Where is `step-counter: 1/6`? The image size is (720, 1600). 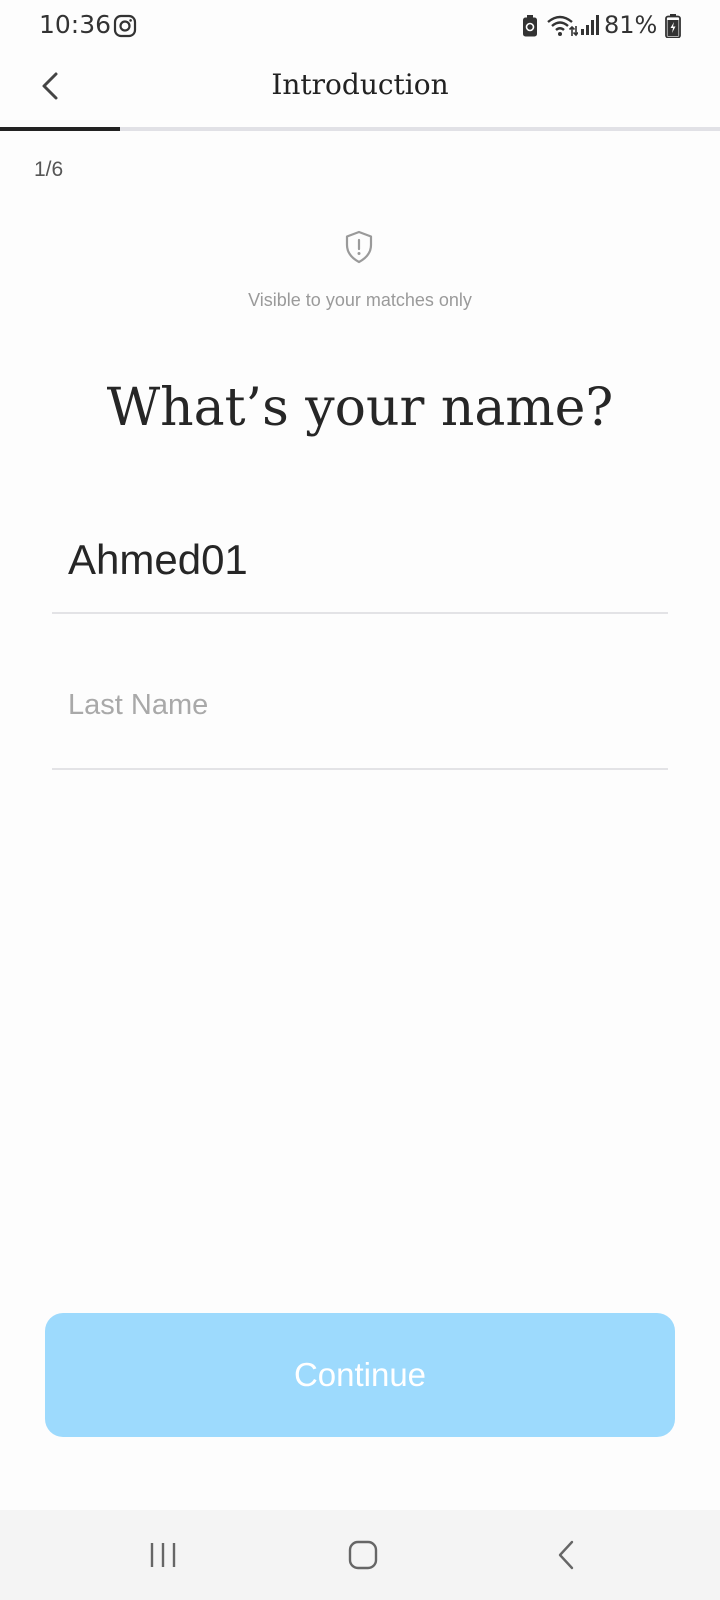 step-counter: 1/6 is located at coordinates (49, 169).